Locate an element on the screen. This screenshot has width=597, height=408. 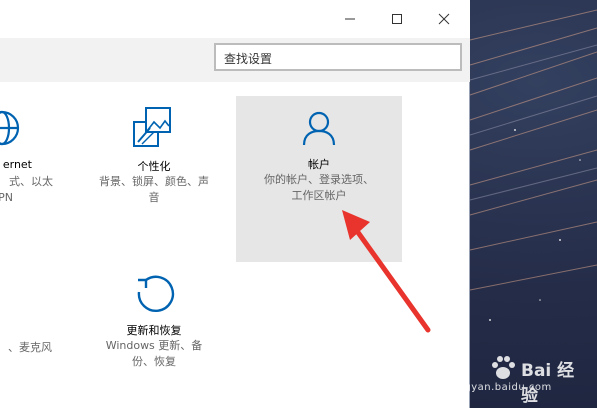
baidu-watermark: Bai 经验 jingyan.baidu.com is located at coordinates (515, 379).